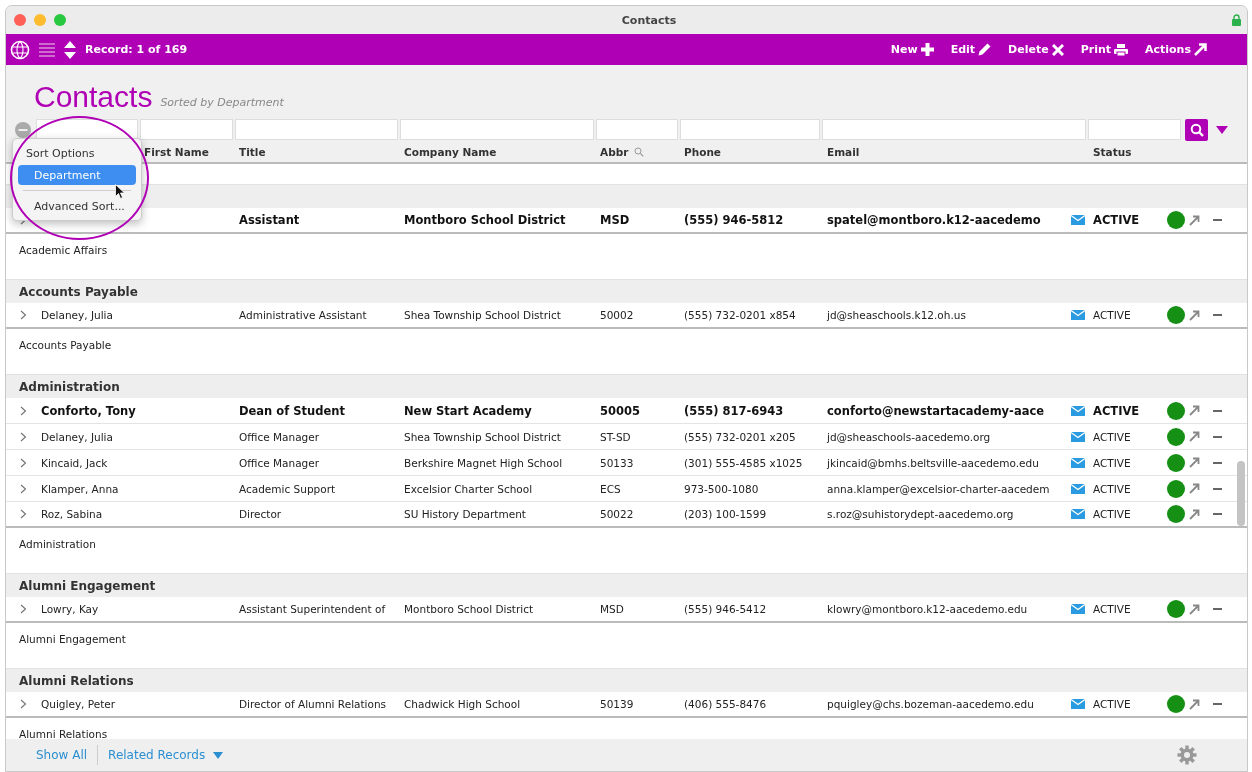  What do you see at coordinates (614, 151) in the screenshot?
I see `column-header: Abbr` at bounding box center [614, 151].